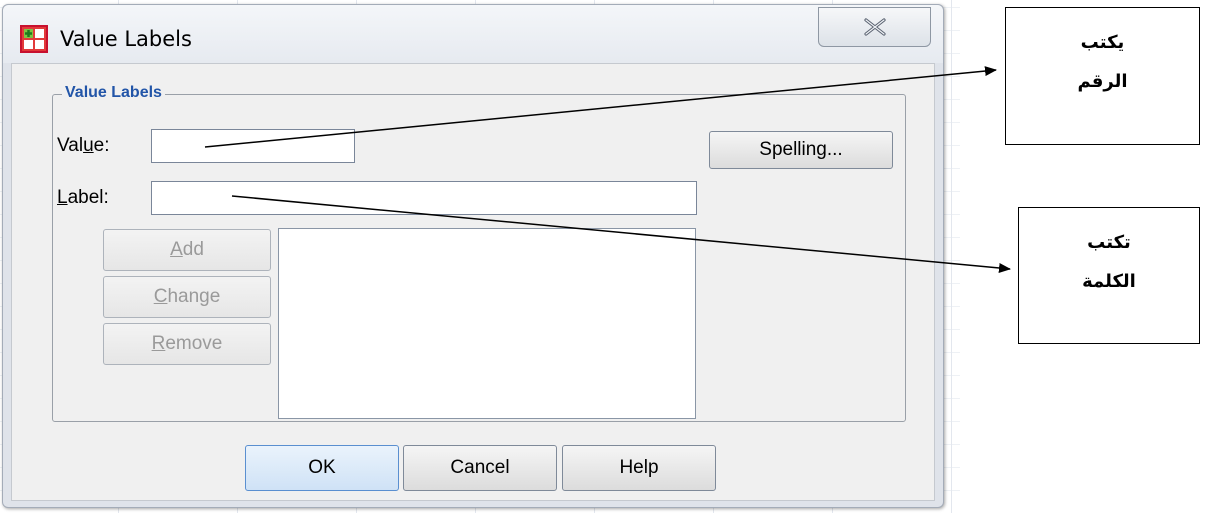  What do you see at coordinates (621, 234) in the screenshot?
I see `label-arrow` at bounding box center [621, 234].